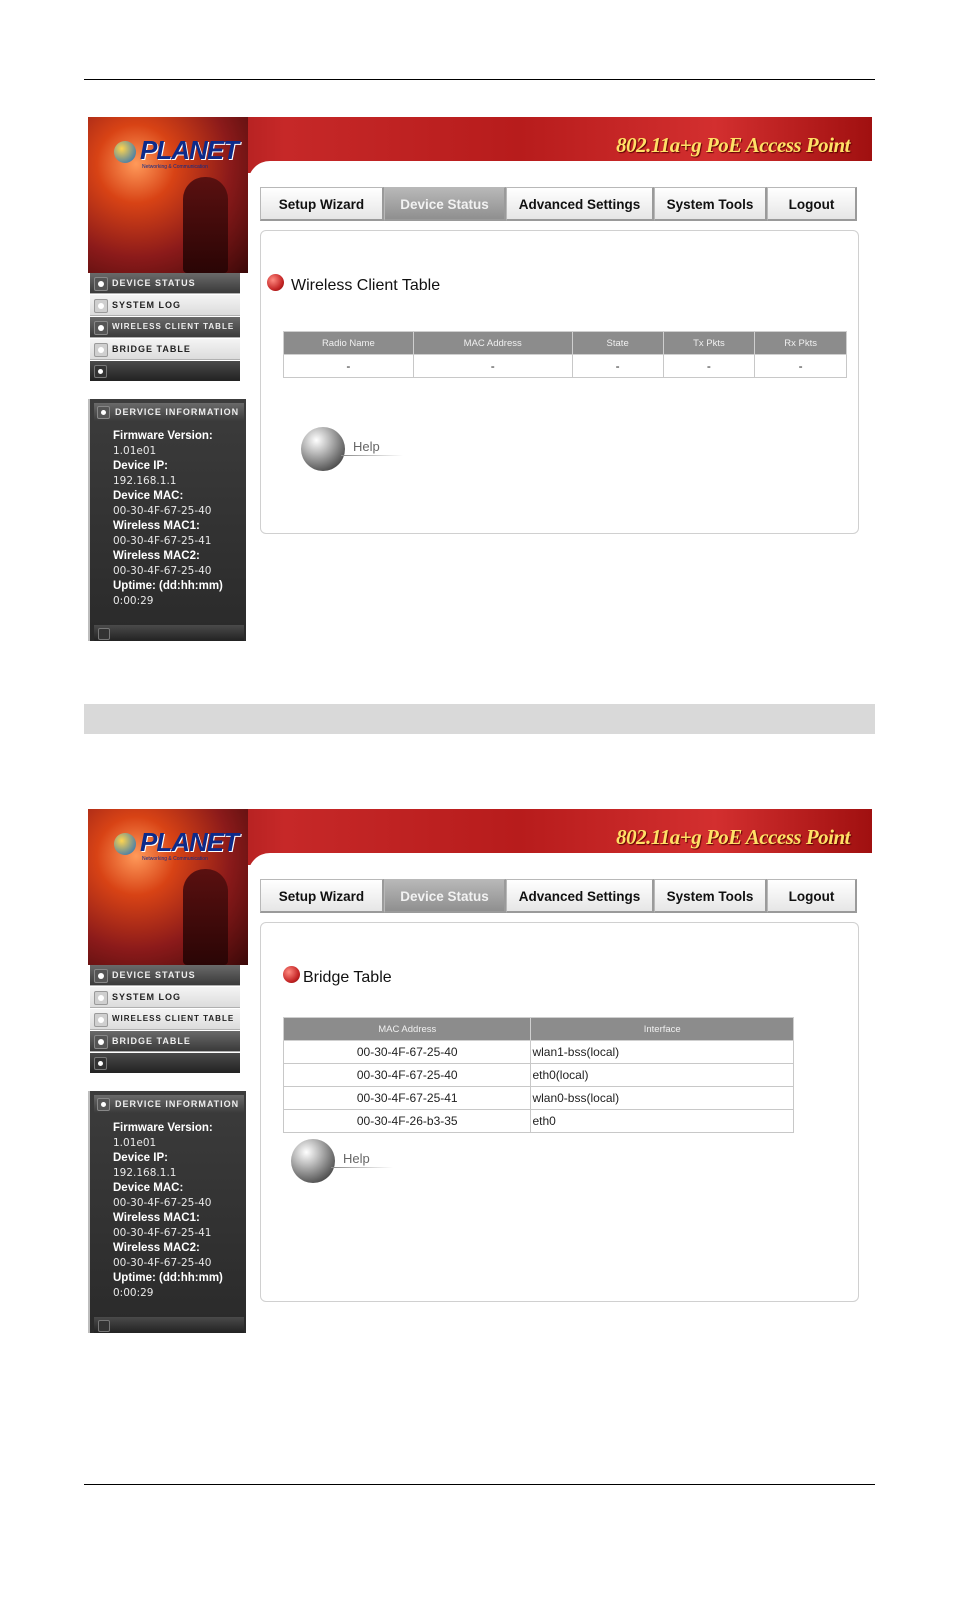  What do you see at coordinates (662, 1098) in the screenshot?
I see `table-cell: wlan0-bss(local)` at bounding box center [662, 1098].